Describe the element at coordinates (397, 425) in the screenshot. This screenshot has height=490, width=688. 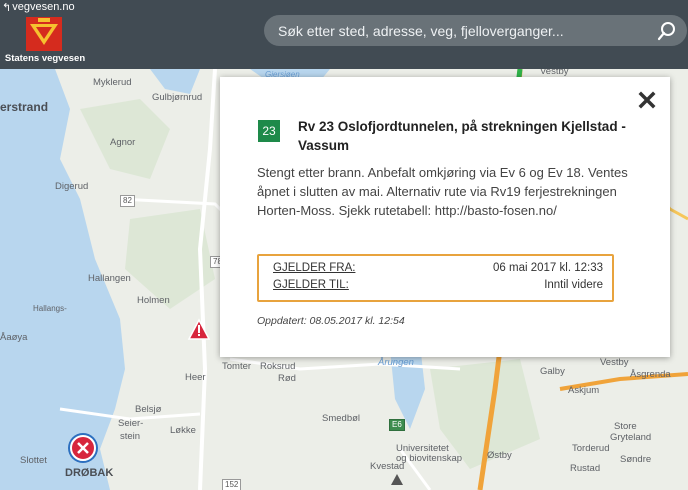
I see `road-number-label: E6` at that location.